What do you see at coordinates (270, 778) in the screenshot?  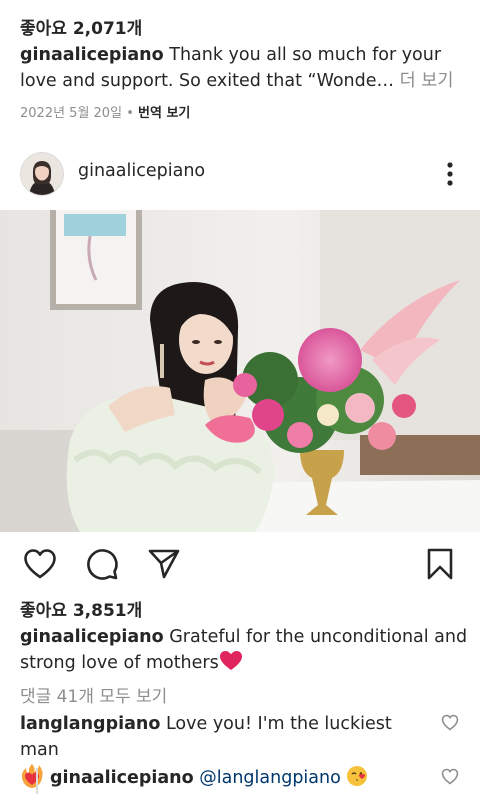 I see `reply-mention-link: @langlangpiano` at bounding box center [270, 778].